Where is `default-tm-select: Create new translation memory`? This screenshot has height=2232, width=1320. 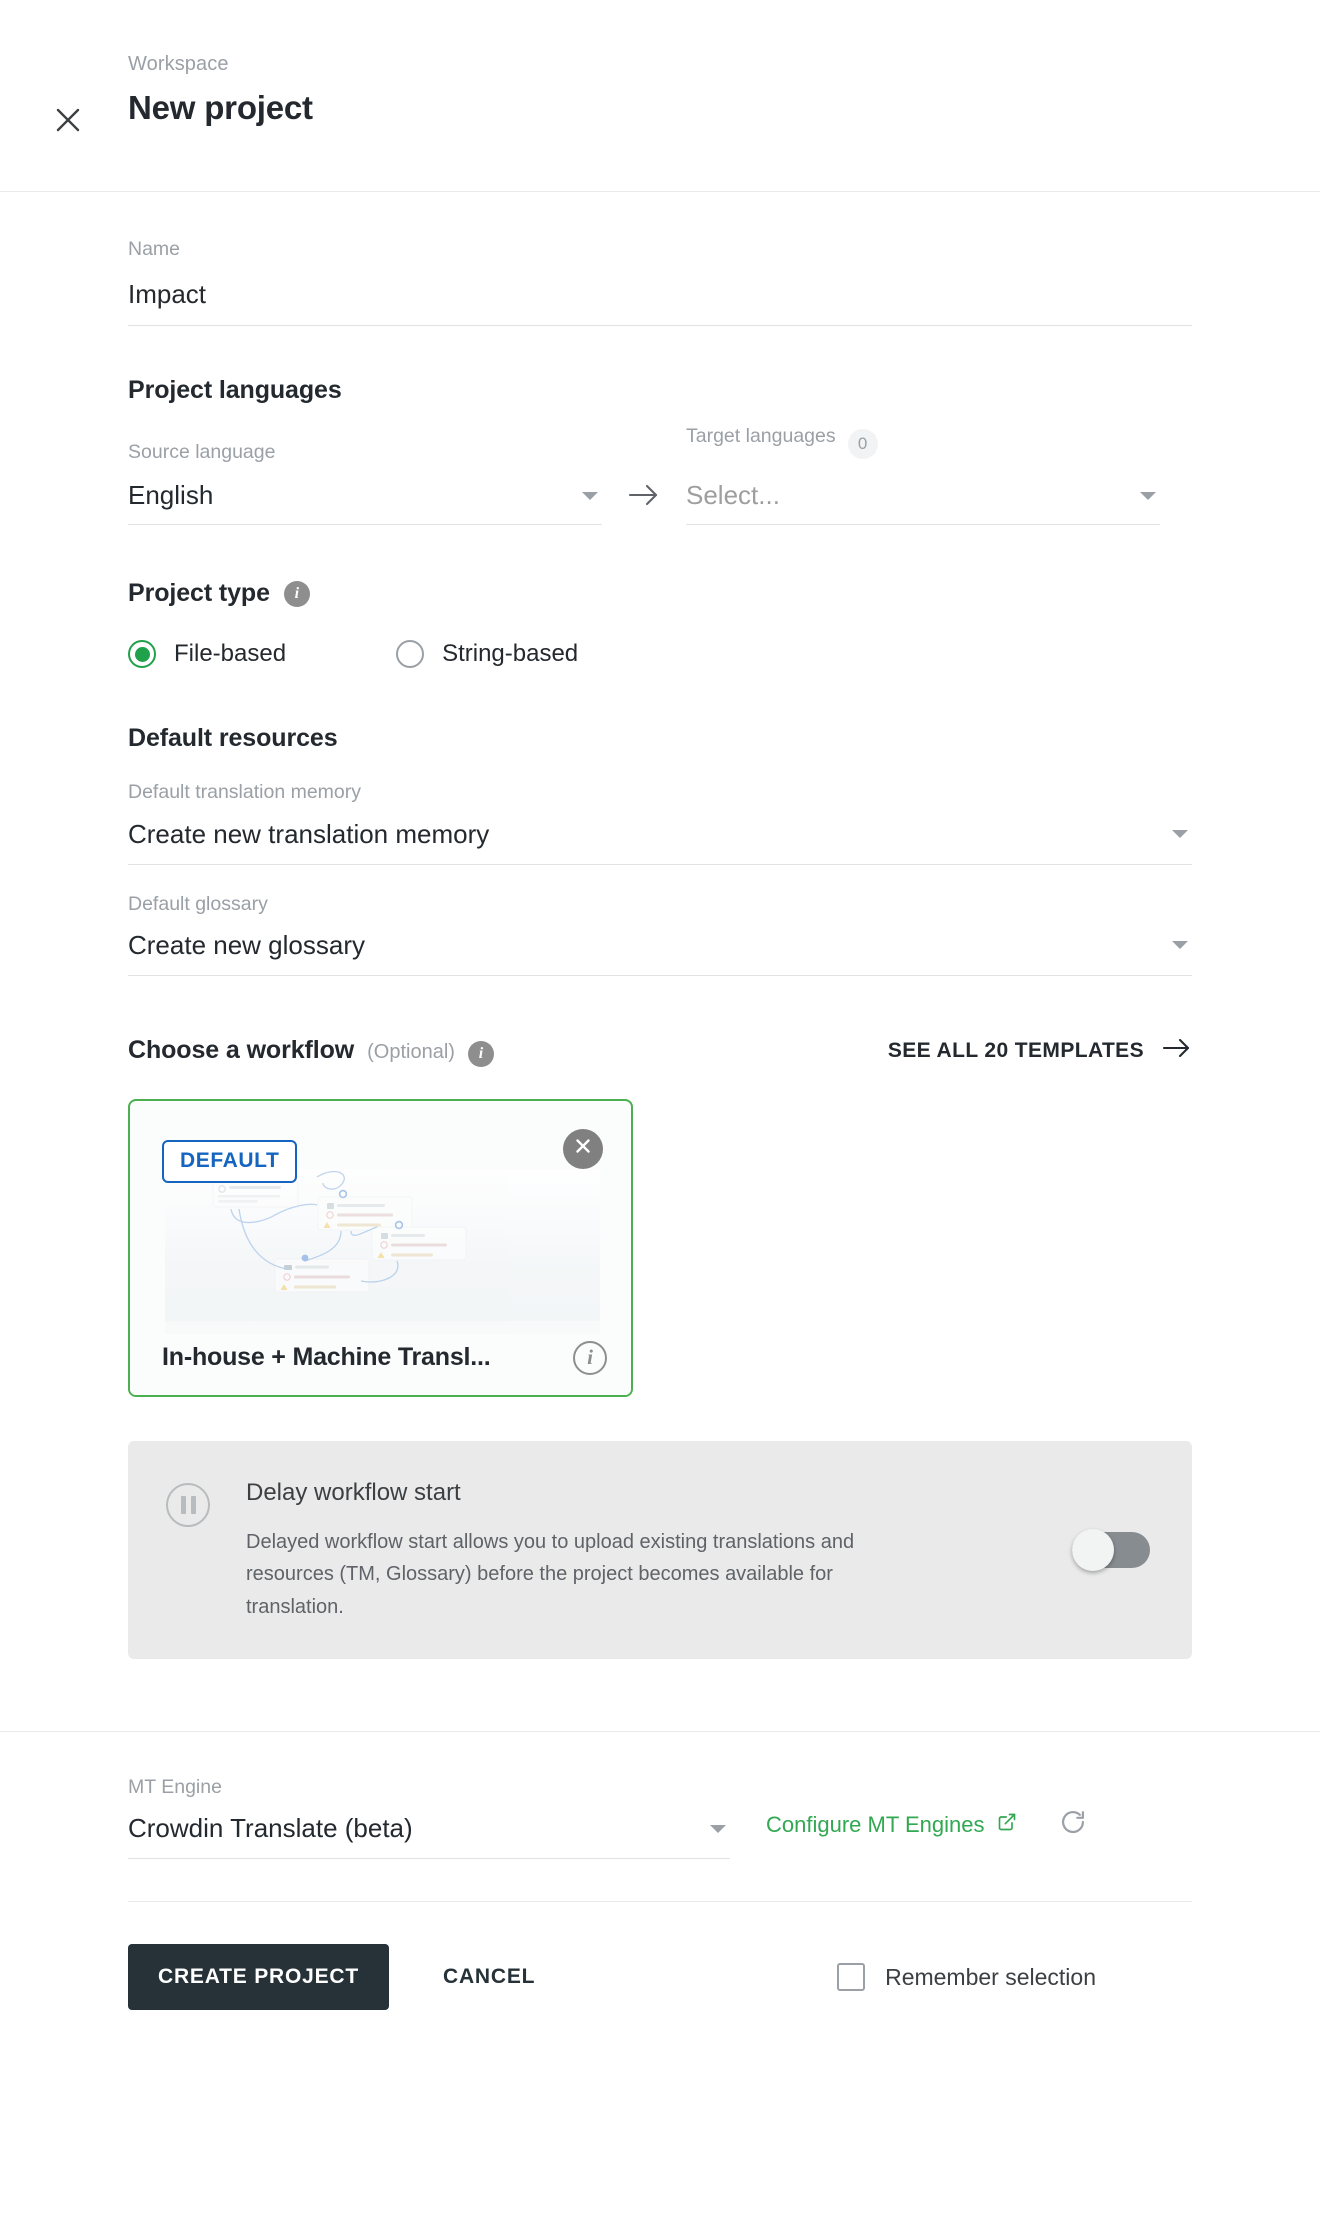
default-tm-select: Create new translation memory is located at coordinates (660, 841).